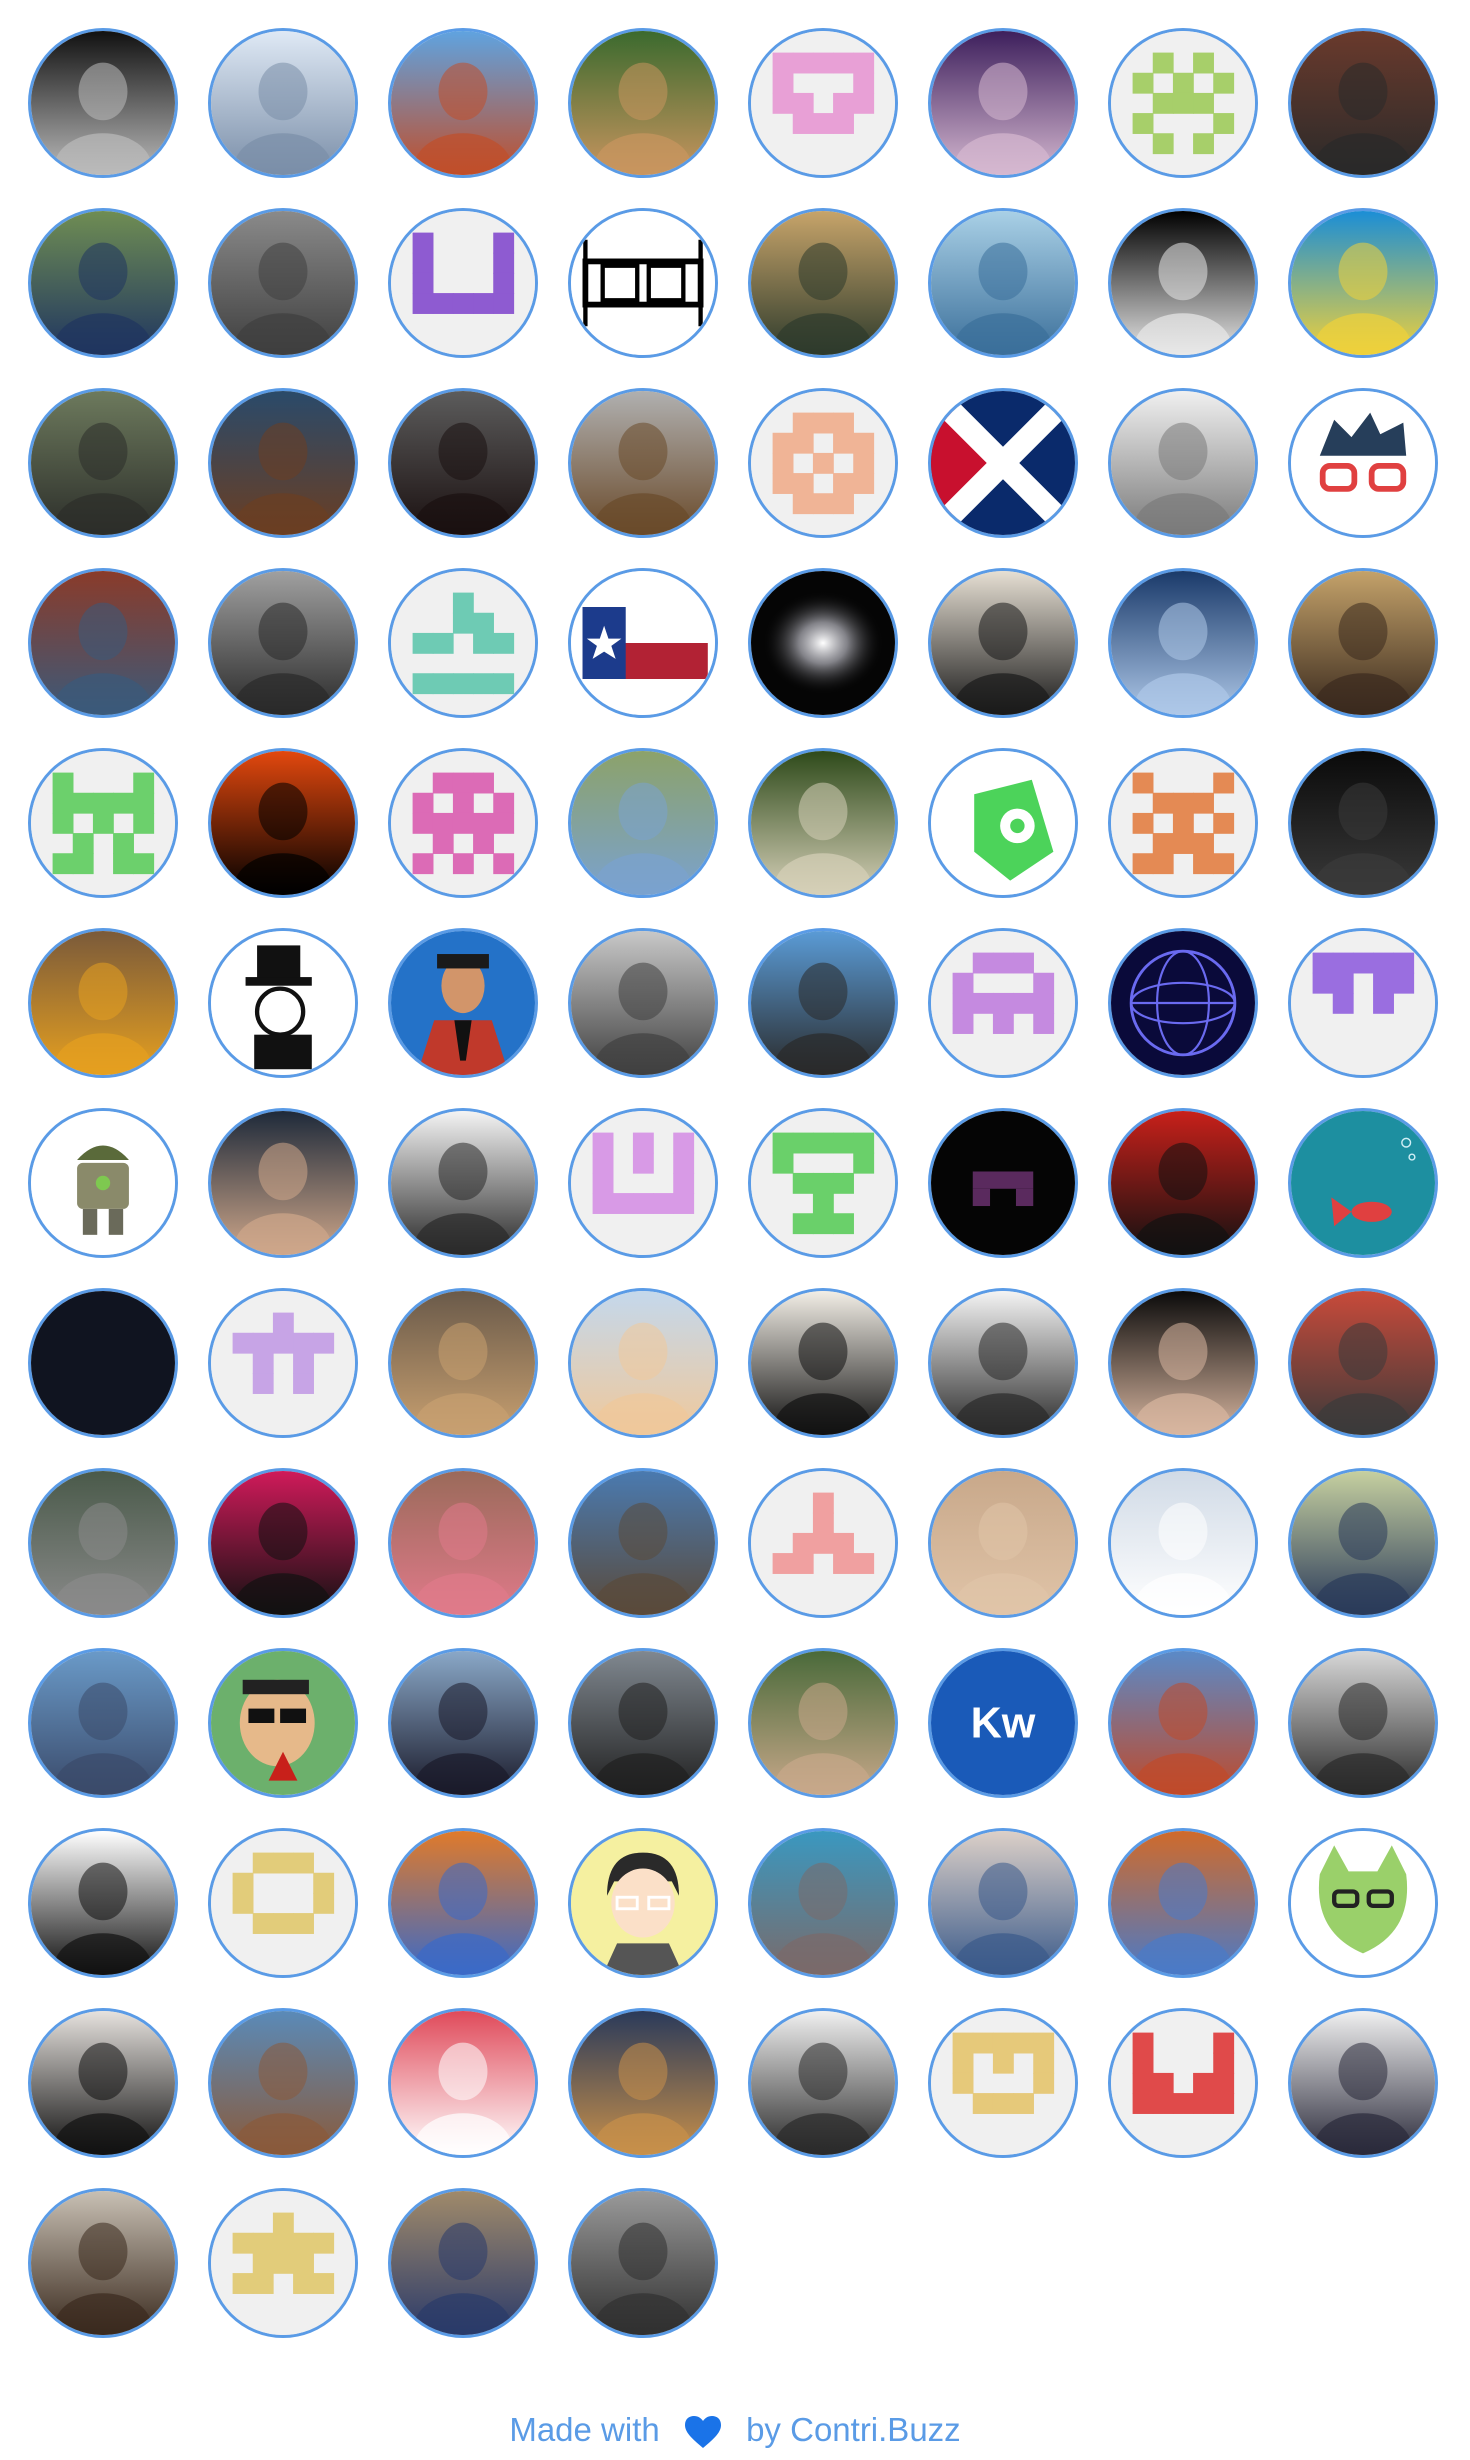  I want to click on contributor-avatar: Kw, so click(1003, 1723).